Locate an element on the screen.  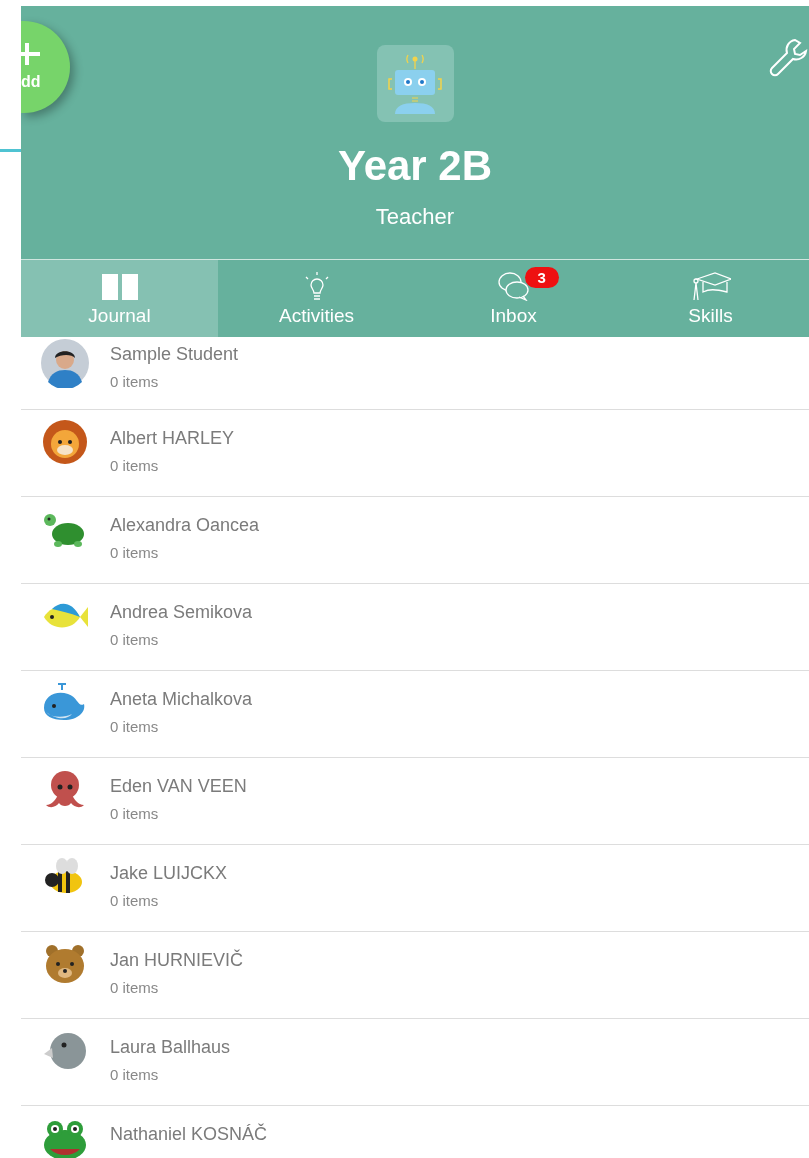
student-name: Laura Ballhaus is located at coordinates (170, 1047).